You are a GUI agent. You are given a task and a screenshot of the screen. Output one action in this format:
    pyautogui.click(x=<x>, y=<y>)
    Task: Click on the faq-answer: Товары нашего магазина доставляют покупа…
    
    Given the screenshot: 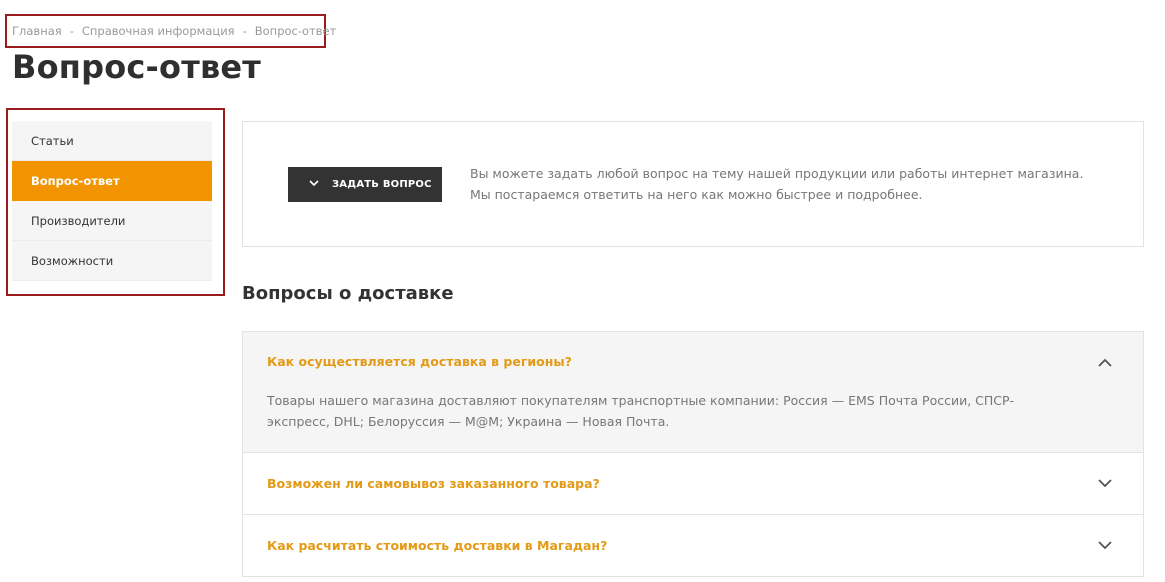 What is the action you would take?
    pyautogui.click(x=641, y=411)
    